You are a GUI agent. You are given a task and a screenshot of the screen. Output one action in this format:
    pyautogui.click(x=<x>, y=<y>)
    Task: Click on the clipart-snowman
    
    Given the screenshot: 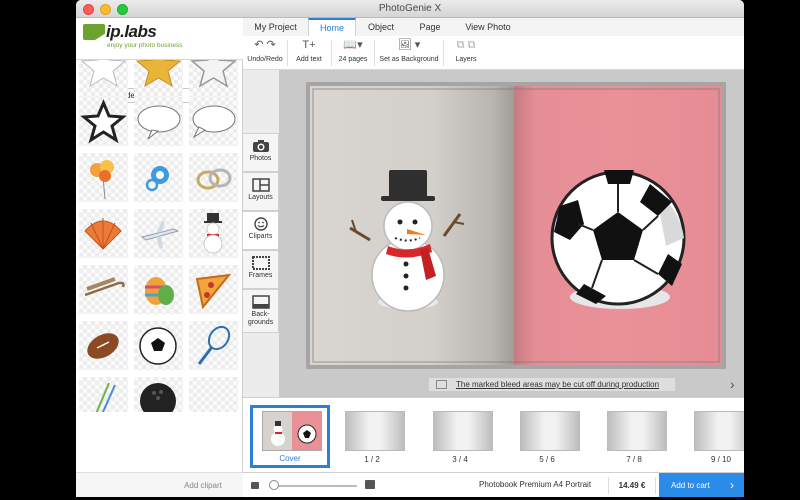 What is the action you would take?
    pyautogui.click(x=213, y=233)
    